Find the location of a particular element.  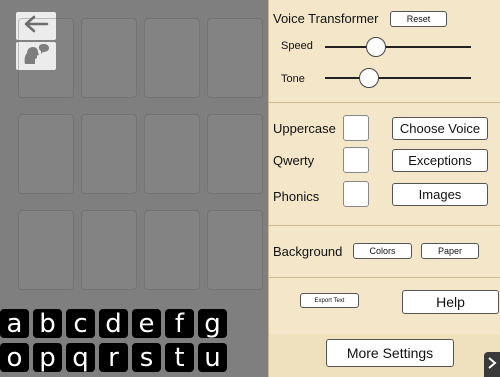

letter-tile-b: b is located at coordinates (47, 323).